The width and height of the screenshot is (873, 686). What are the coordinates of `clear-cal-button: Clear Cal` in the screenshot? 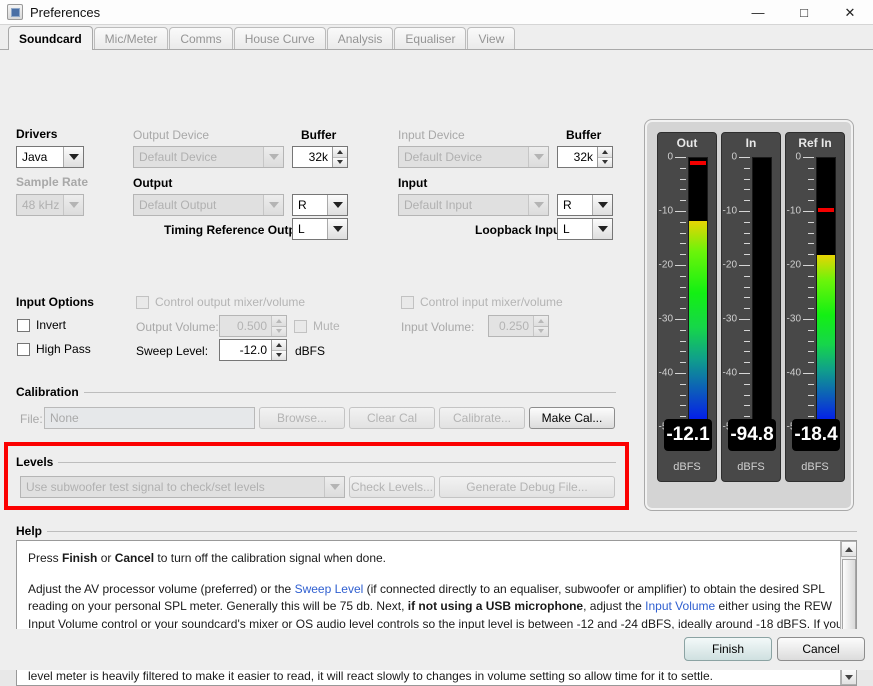 It's located at (392, 418).